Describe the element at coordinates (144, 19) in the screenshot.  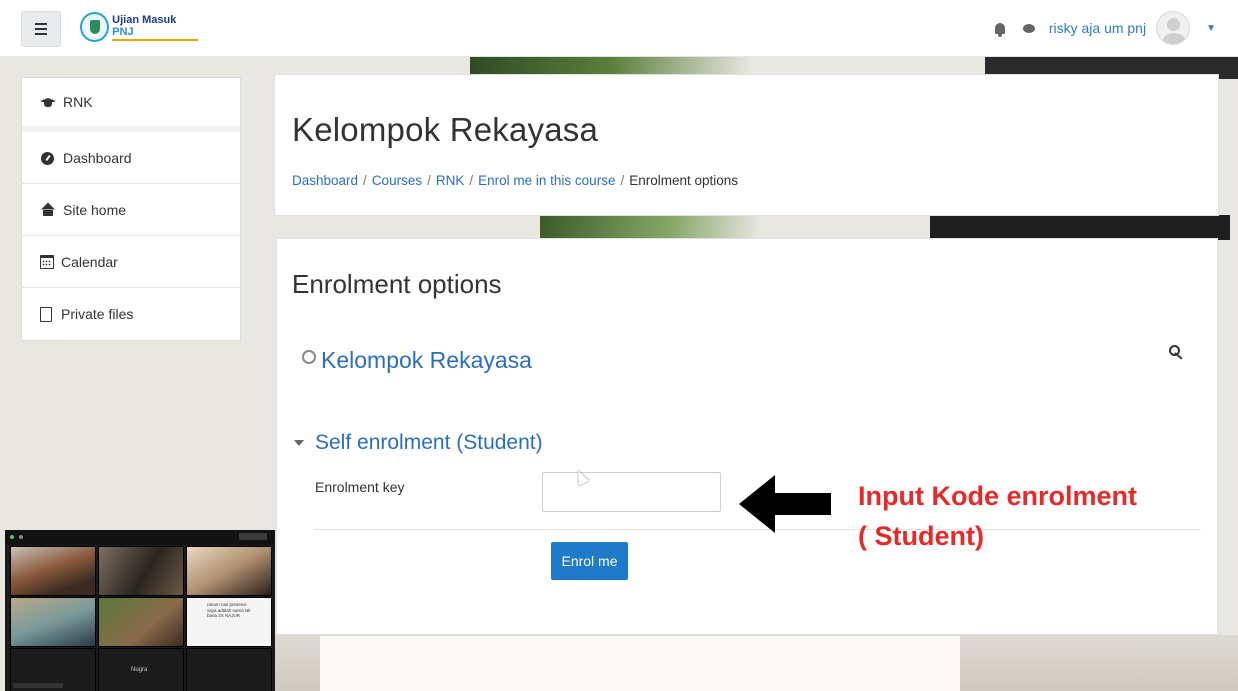
I see `logo-text-main: Ujian Masuk` at that location.